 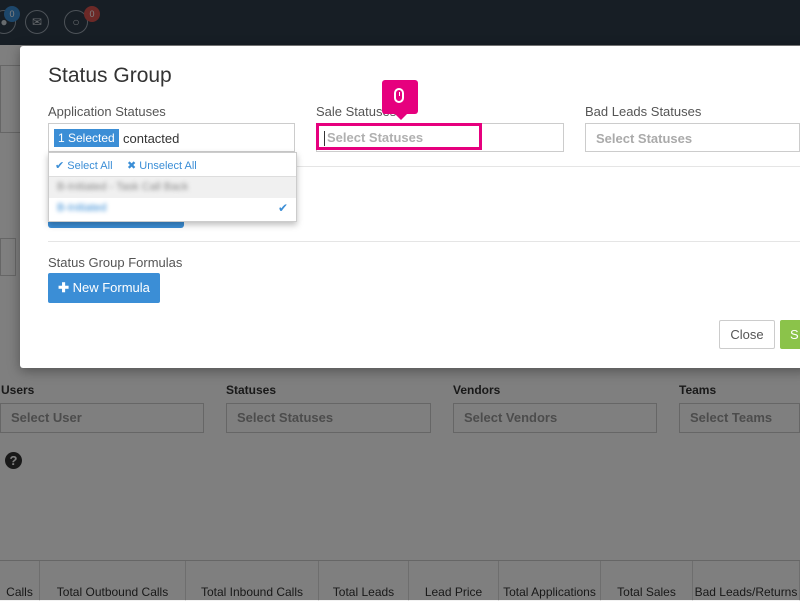 What do you see at coordinates (644, 138) in the screenshot?
I see `bad-leads-statuses-placeholder: Select Statuses` at bounding box center [644, 138].